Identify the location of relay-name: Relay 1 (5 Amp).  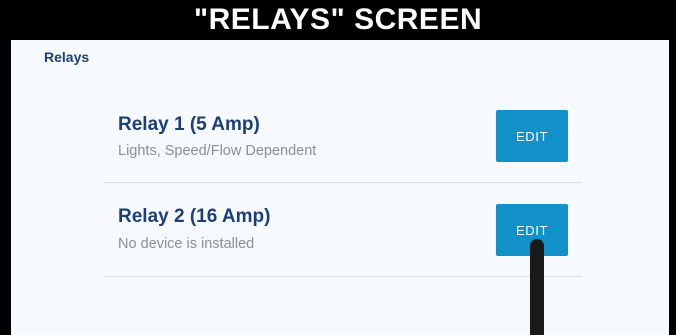
(189, 124).